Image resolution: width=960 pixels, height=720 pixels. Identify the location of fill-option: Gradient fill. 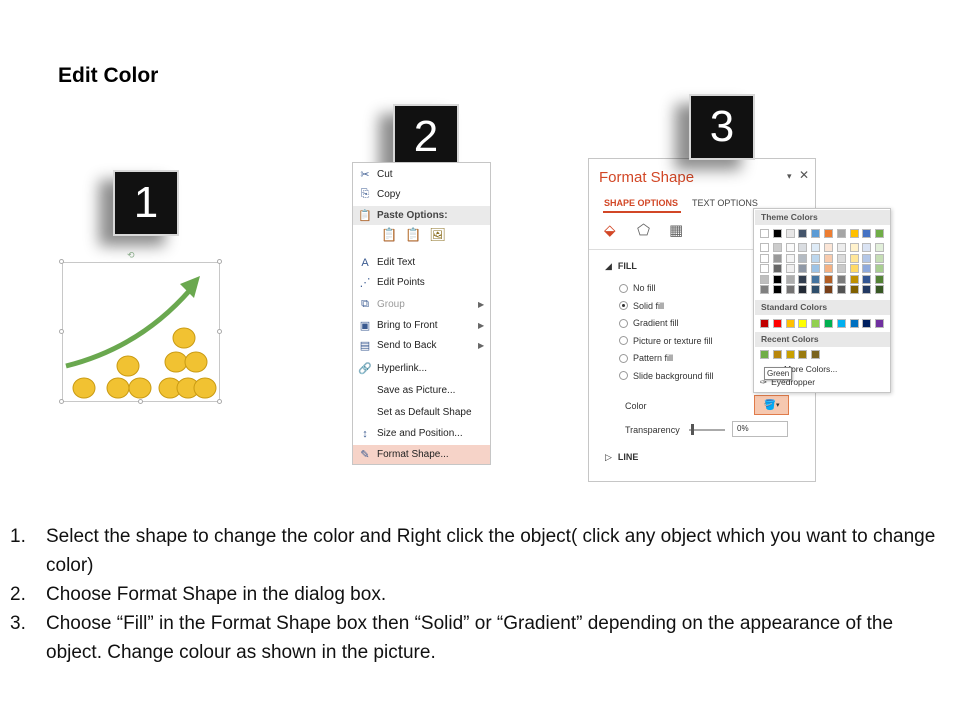
(649, 323).